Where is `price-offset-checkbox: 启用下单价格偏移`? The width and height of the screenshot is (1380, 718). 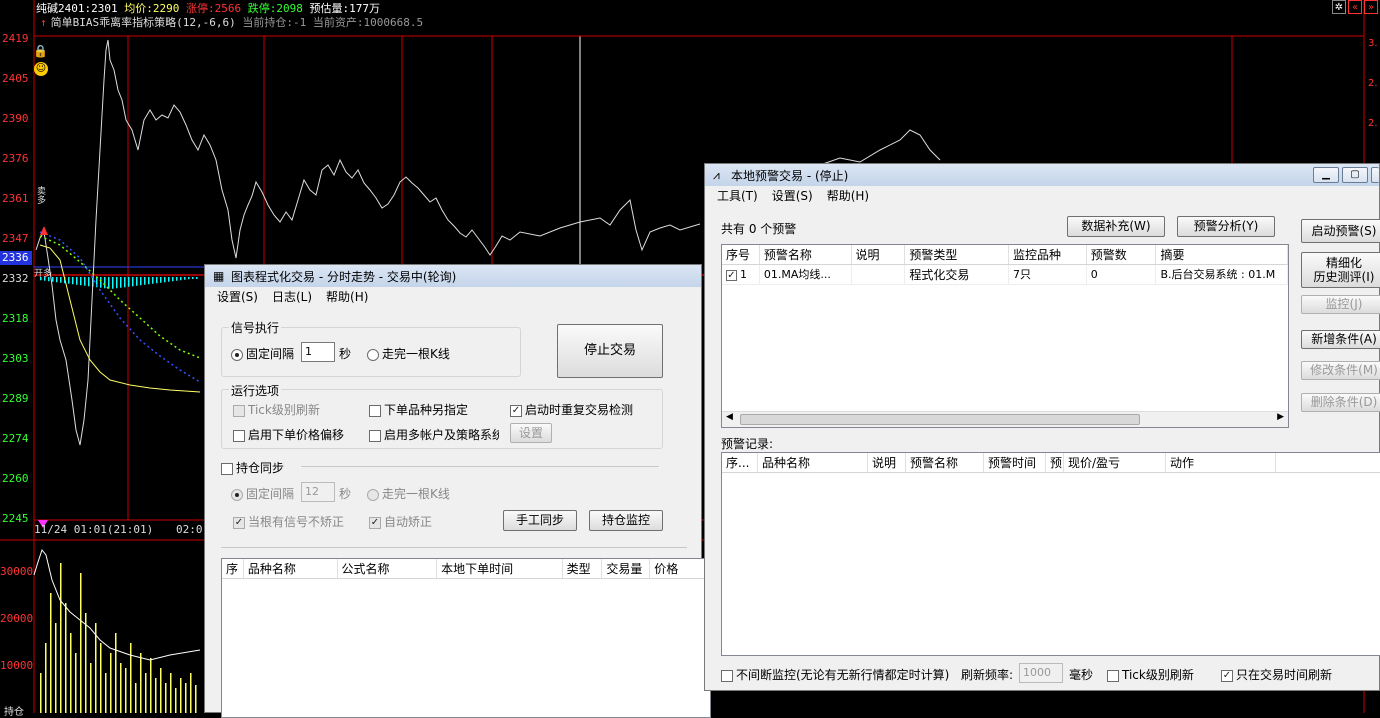
price-offset-checkbox: 启用下单价格偏移 is located at coordinates (288, 434).